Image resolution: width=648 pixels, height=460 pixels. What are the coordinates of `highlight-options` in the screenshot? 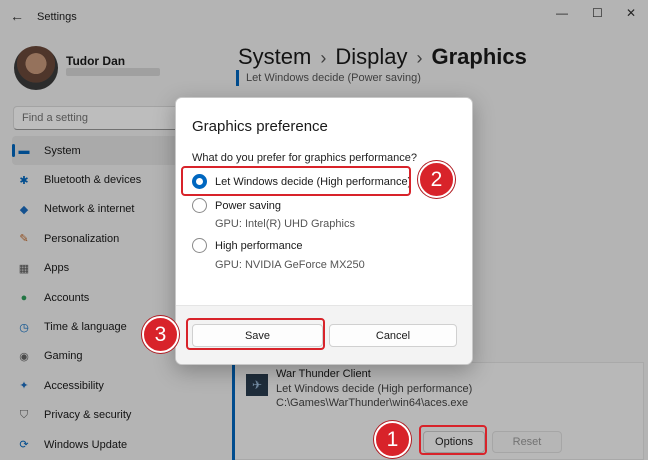 It's located at (453, 440).